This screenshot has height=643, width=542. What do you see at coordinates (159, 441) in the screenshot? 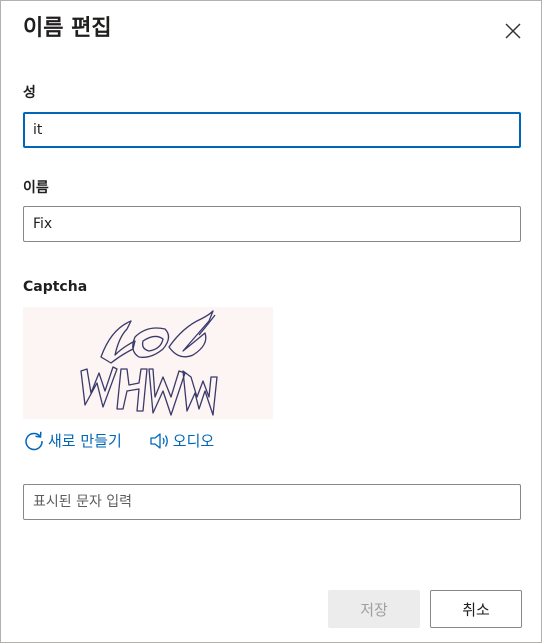
I see `speaker-icon` at bounding box center [159, 441].